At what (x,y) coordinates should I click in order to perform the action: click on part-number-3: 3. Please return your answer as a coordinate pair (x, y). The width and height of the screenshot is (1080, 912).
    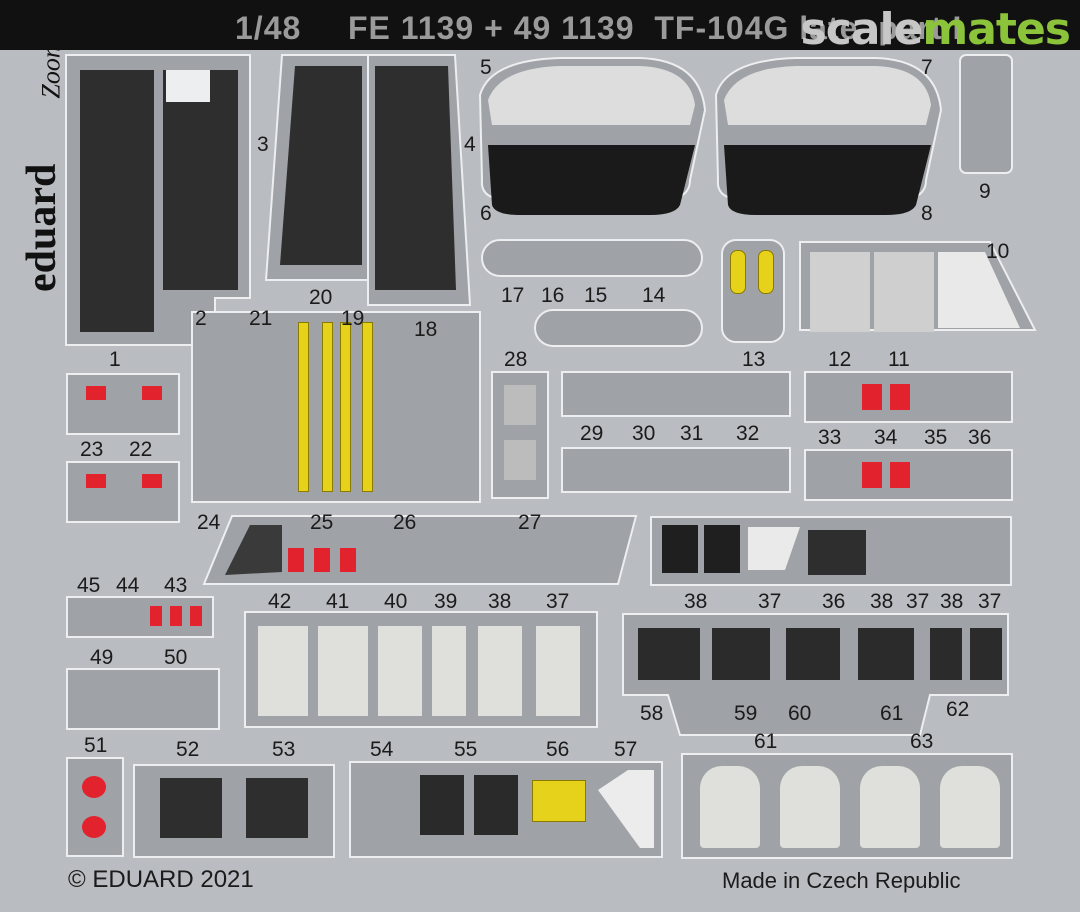
    Looking at the image, I should click on (263, 144).